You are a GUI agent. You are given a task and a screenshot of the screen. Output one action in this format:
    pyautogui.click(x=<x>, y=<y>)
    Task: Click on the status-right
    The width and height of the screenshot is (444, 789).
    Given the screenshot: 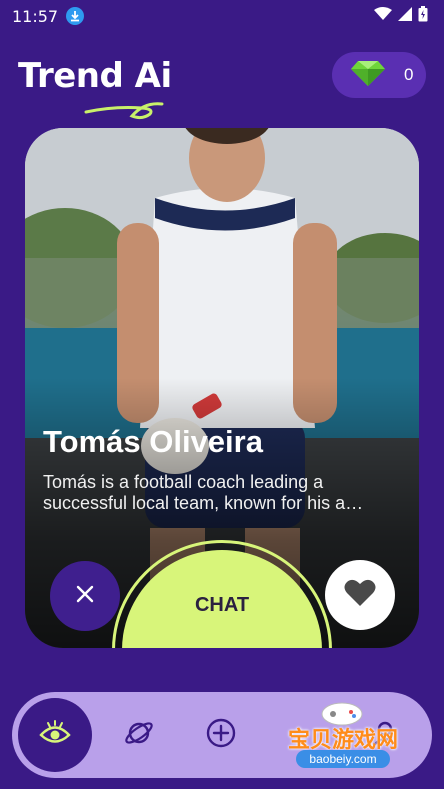 What is the action you would take?
    pyautogui.click(x=401, y=16)
    